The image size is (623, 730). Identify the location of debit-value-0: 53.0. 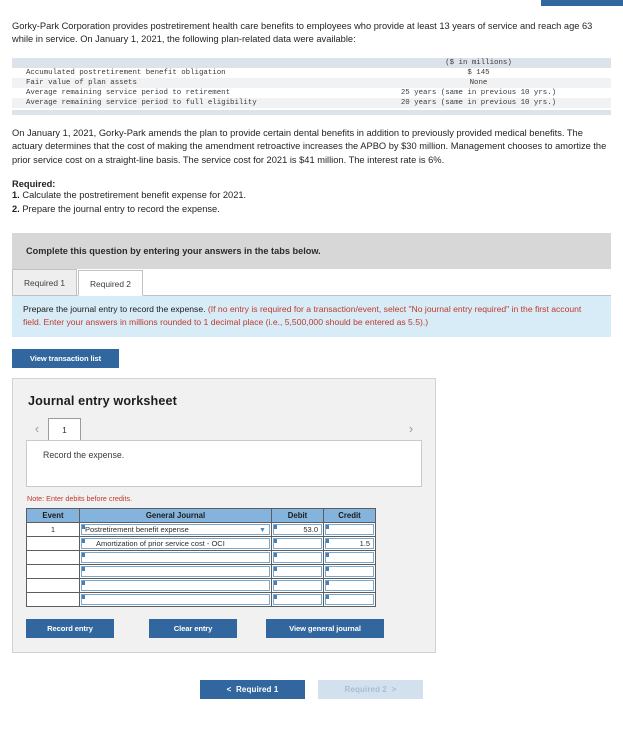
(310, 529).